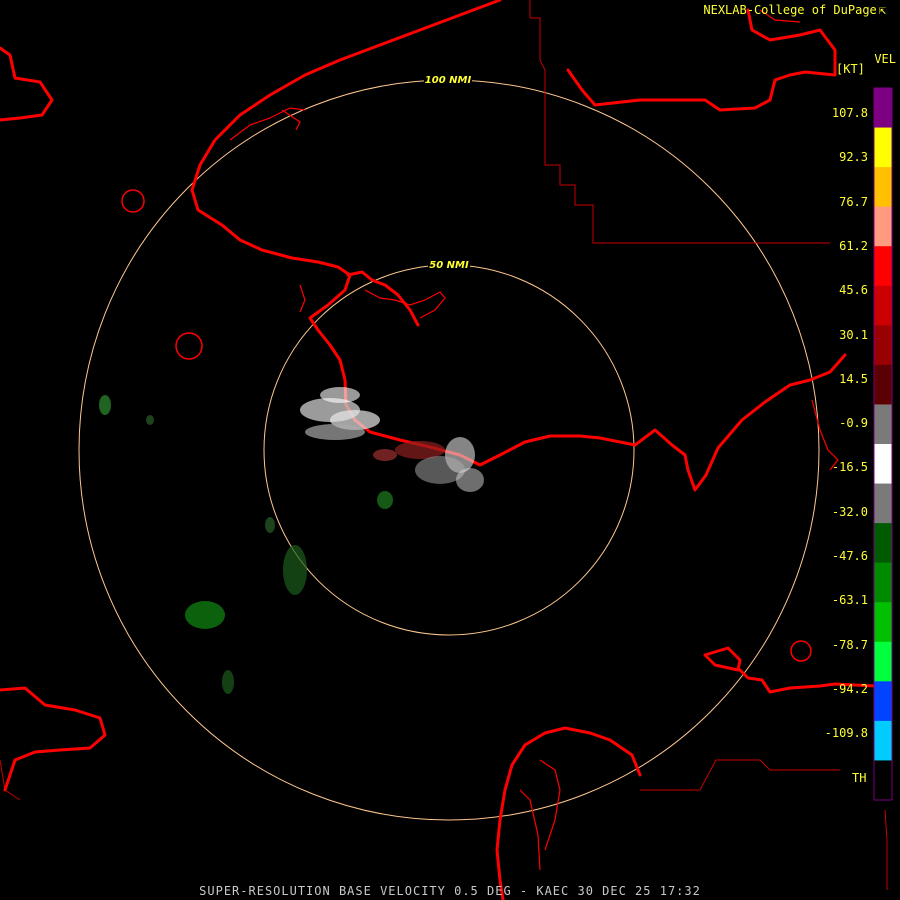 The image size is (900, 900). I want to click on outer-ring-label: 100 NMI, so click(448, 80).